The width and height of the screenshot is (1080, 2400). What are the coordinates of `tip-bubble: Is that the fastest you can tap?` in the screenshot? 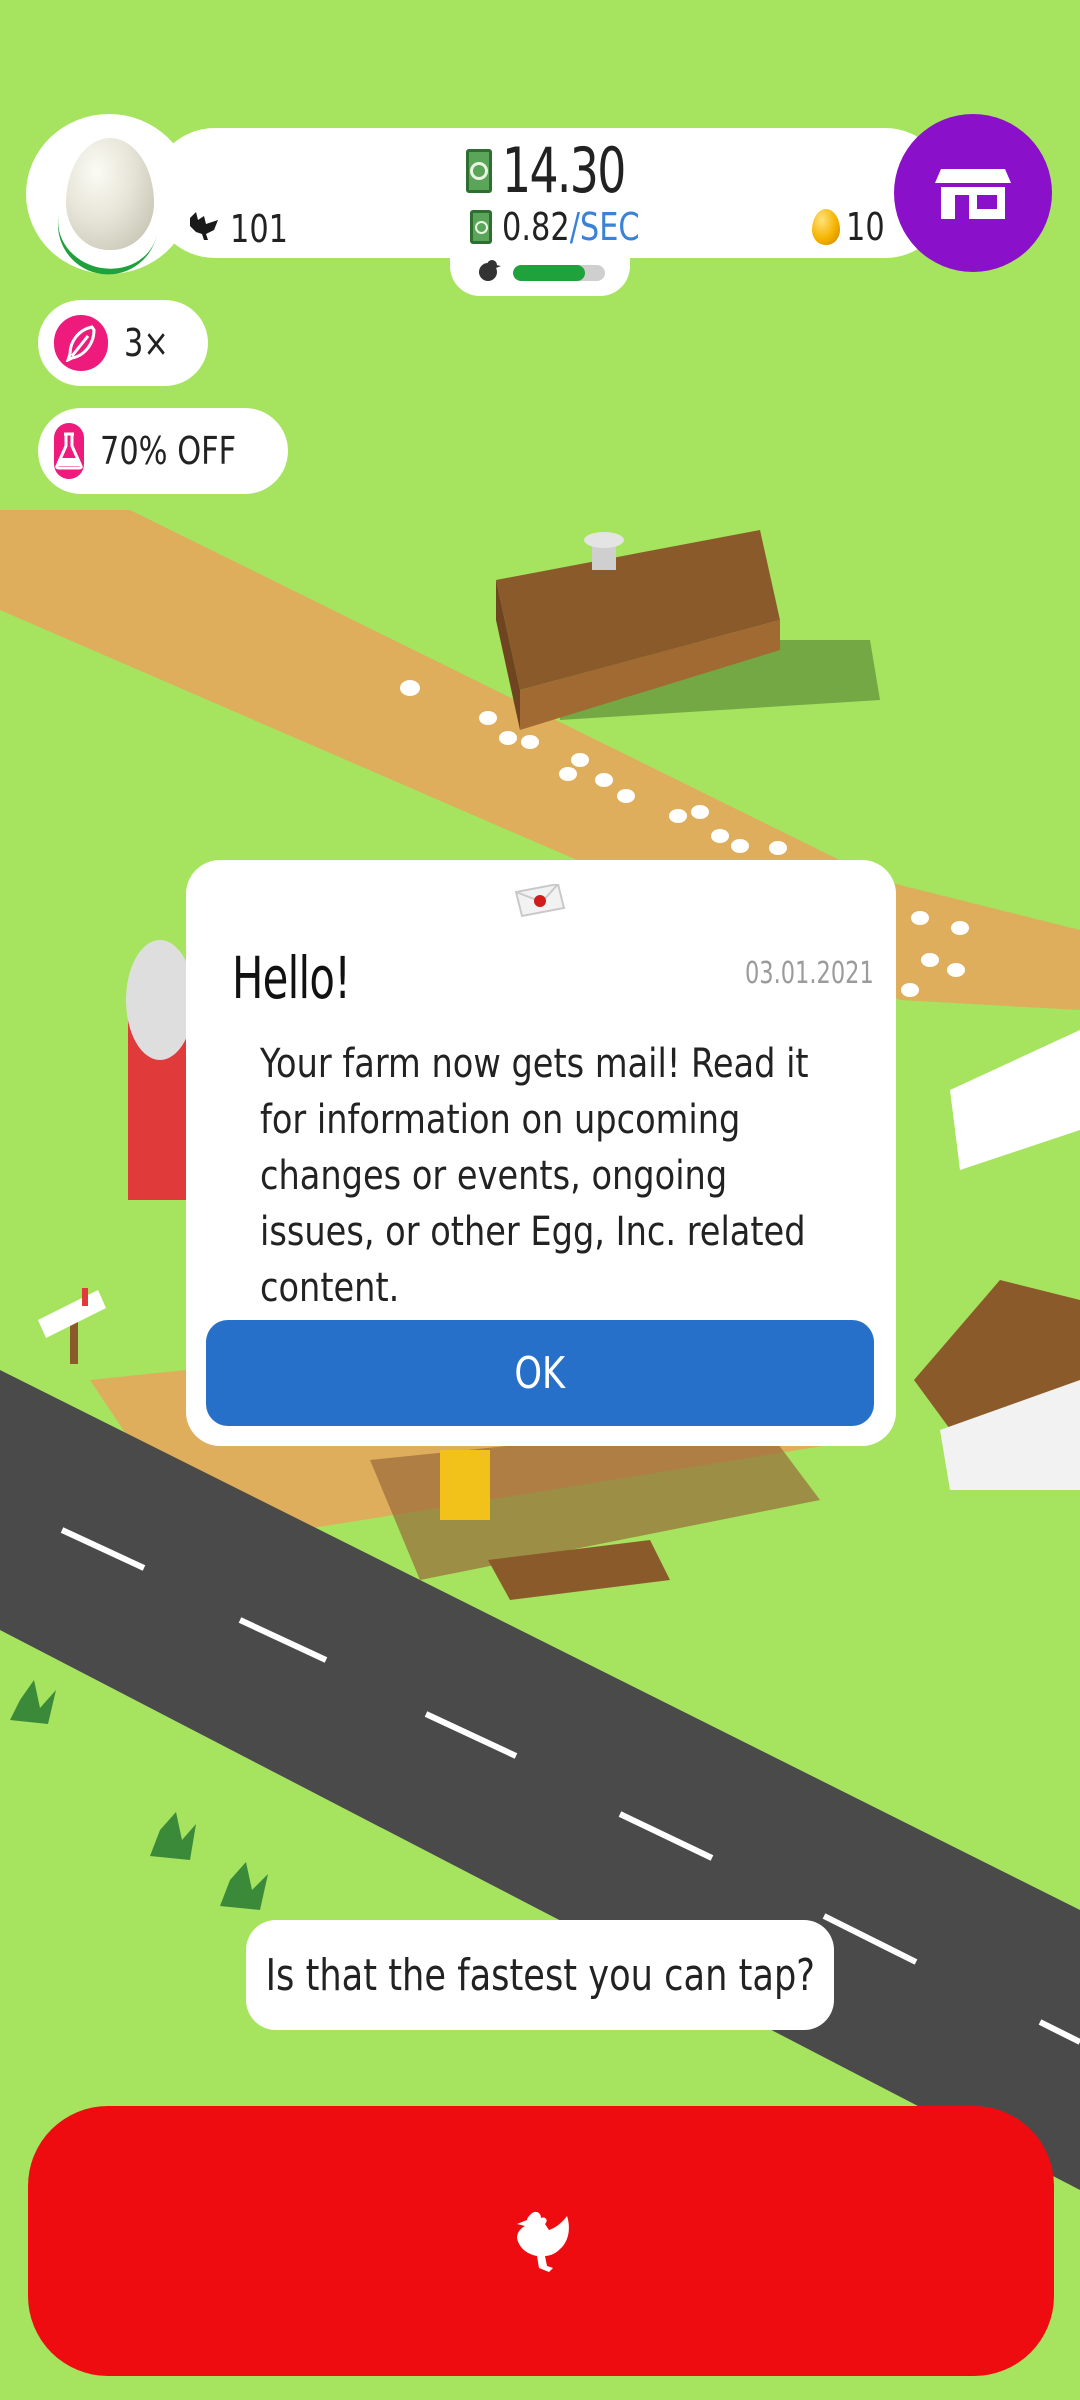 It's located at (540, 1975).